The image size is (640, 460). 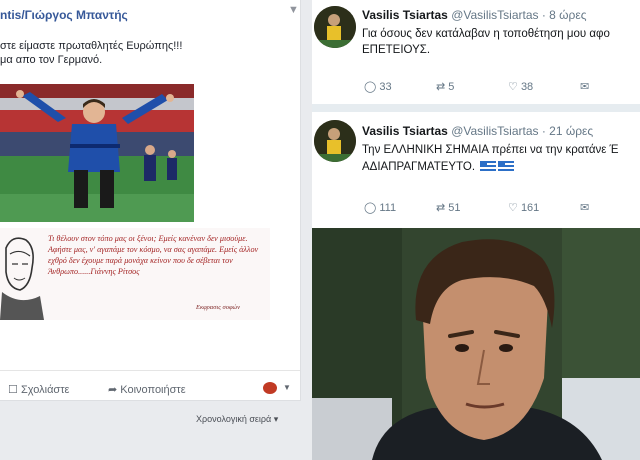 I want to click on retweet-button: ⇄ 51, so click(x=448, y=207).